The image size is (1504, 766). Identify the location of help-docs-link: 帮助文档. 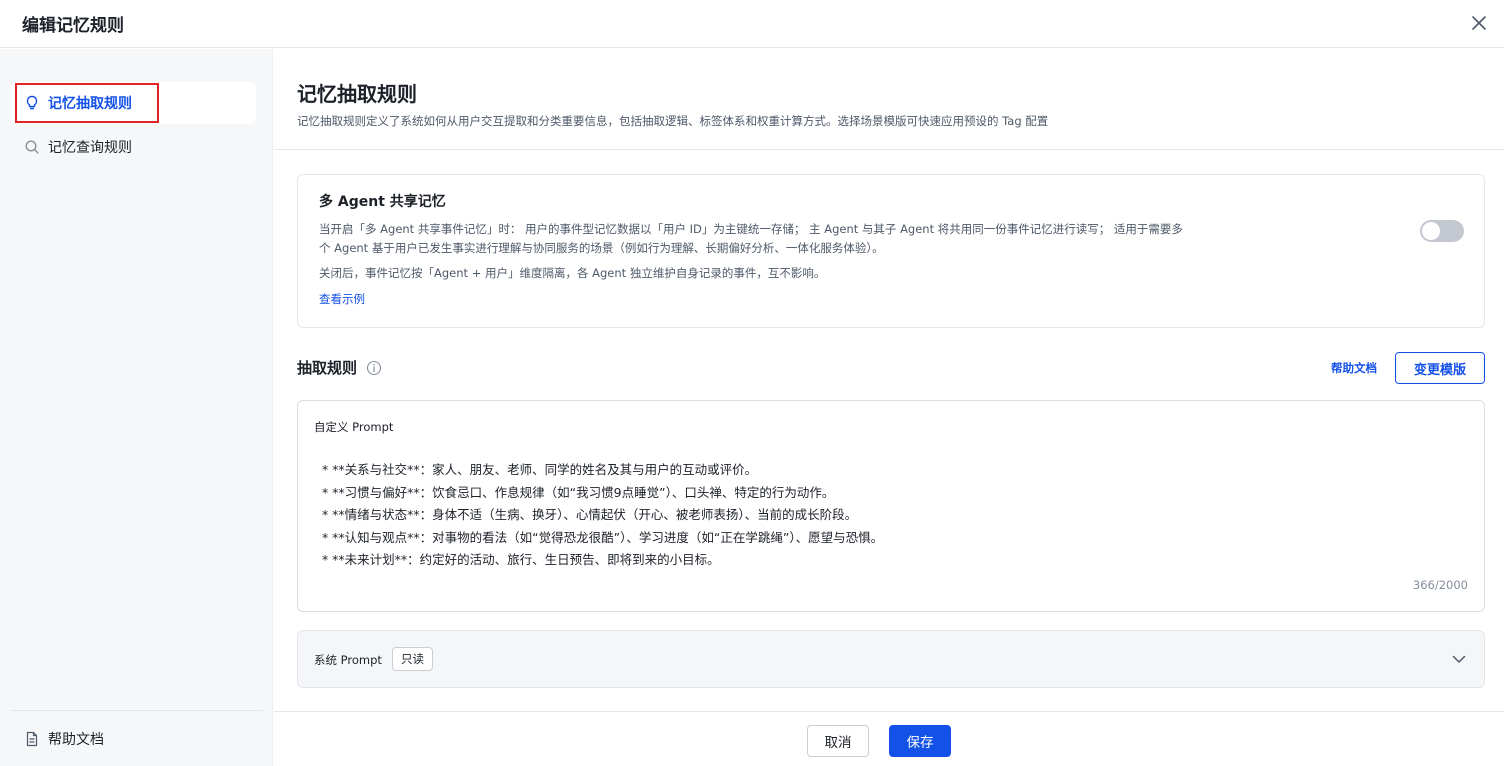
(1354, 368).